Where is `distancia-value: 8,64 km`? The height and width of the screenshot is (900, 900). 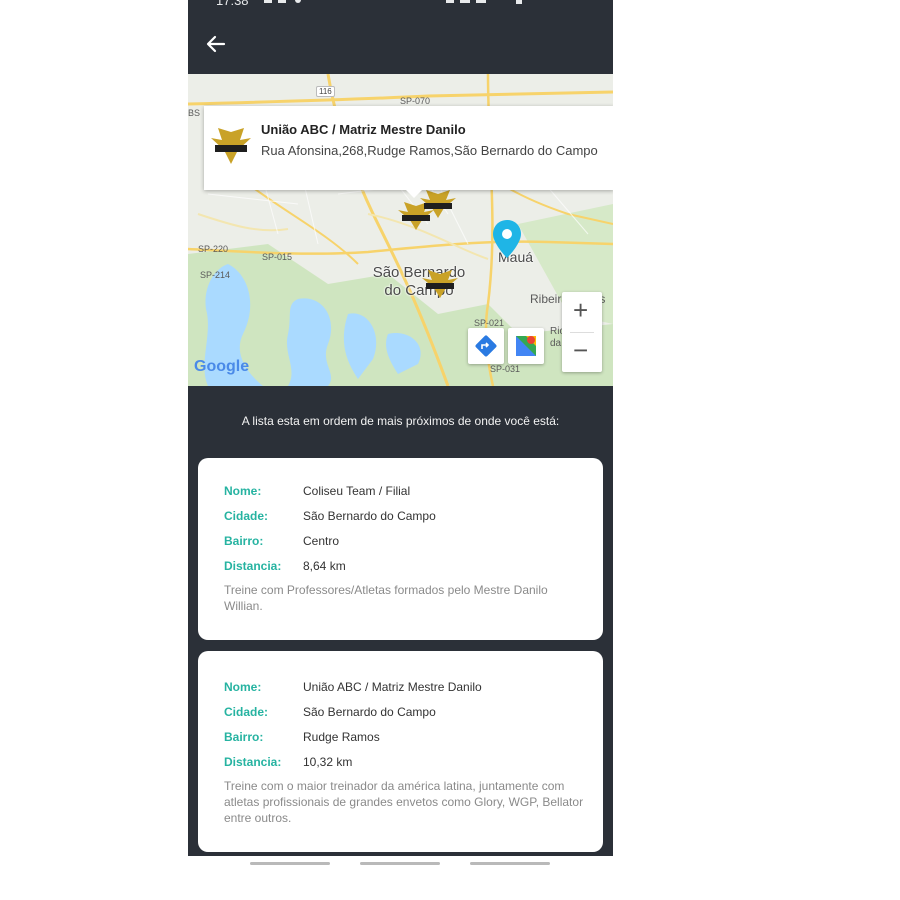 distancia-value: 8,64 km is located at coordinates (324, 566).